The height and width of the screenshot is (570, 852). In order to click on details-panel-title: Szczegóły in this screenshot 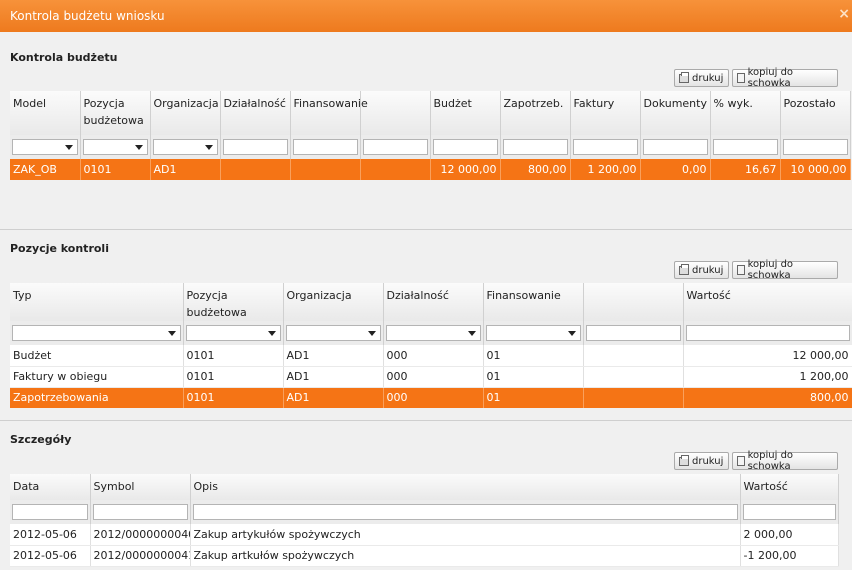, I will do `click(41, 439)`.